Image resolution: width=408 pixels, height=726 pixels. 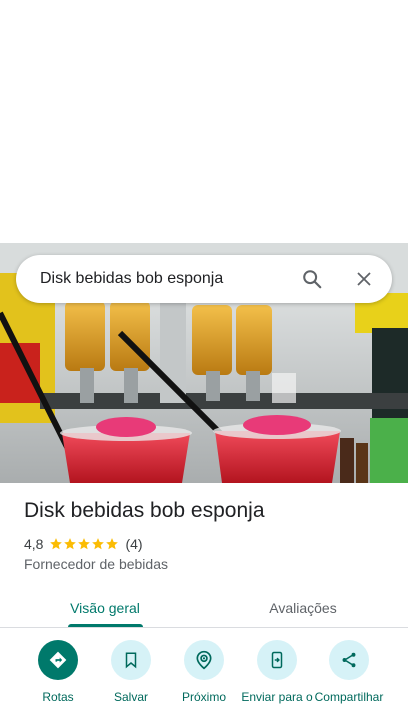 What do you see at coordinates (131, 660) in the screenshot?
I see `bookmark-icon` at bounding box center [131, 660].